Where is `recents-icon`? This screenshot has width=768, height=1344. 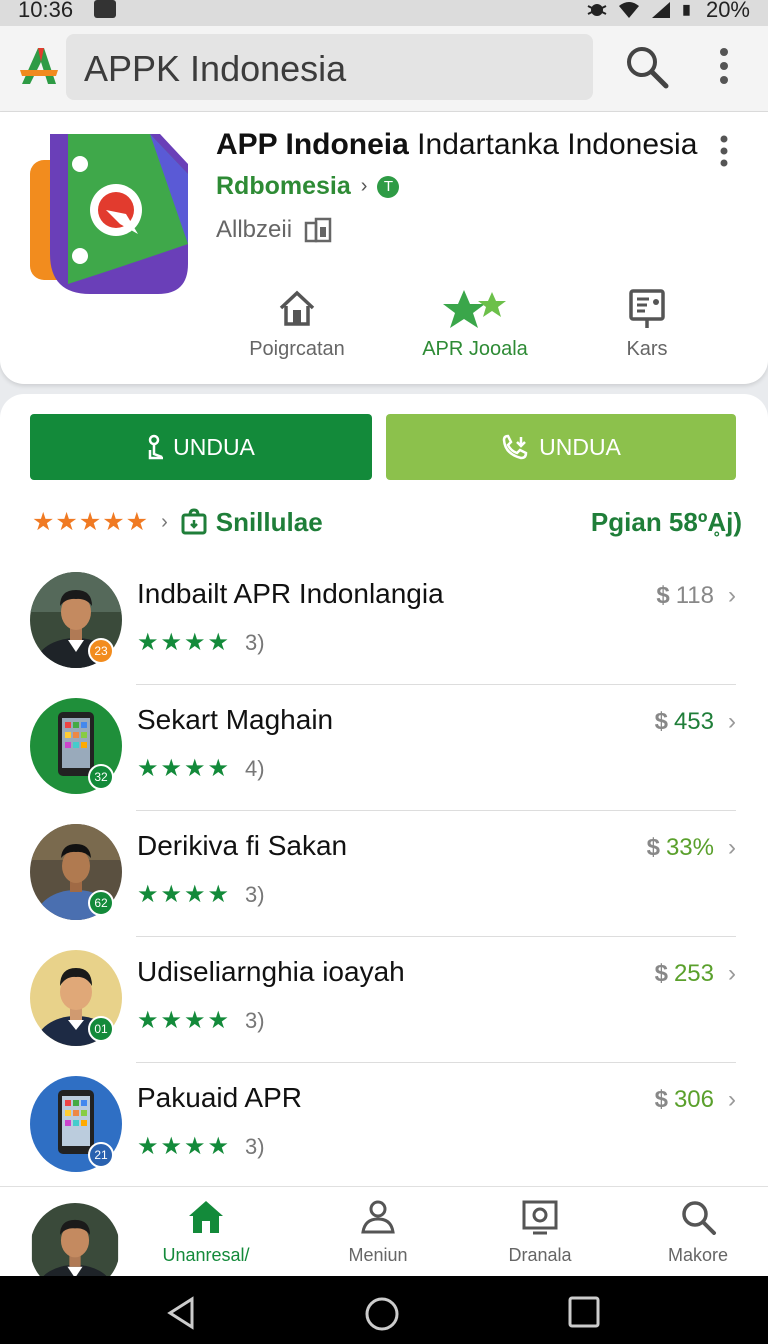
recents-icon is located at coordinates (584, 1312).